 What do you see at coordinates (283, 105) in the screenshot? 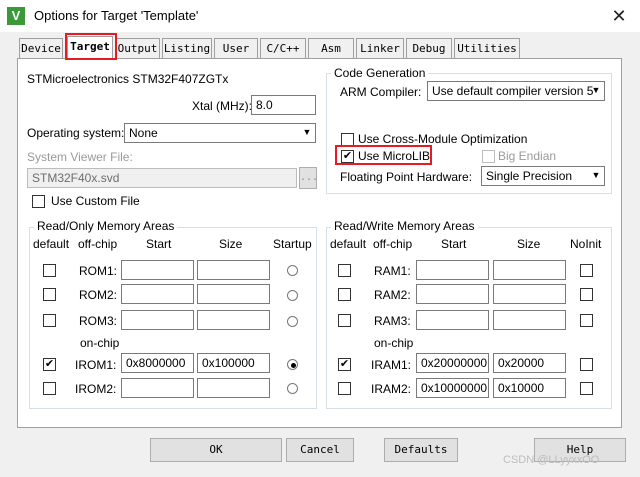
I see `xtal-input: 8.0` at bounding box center [283, 105].